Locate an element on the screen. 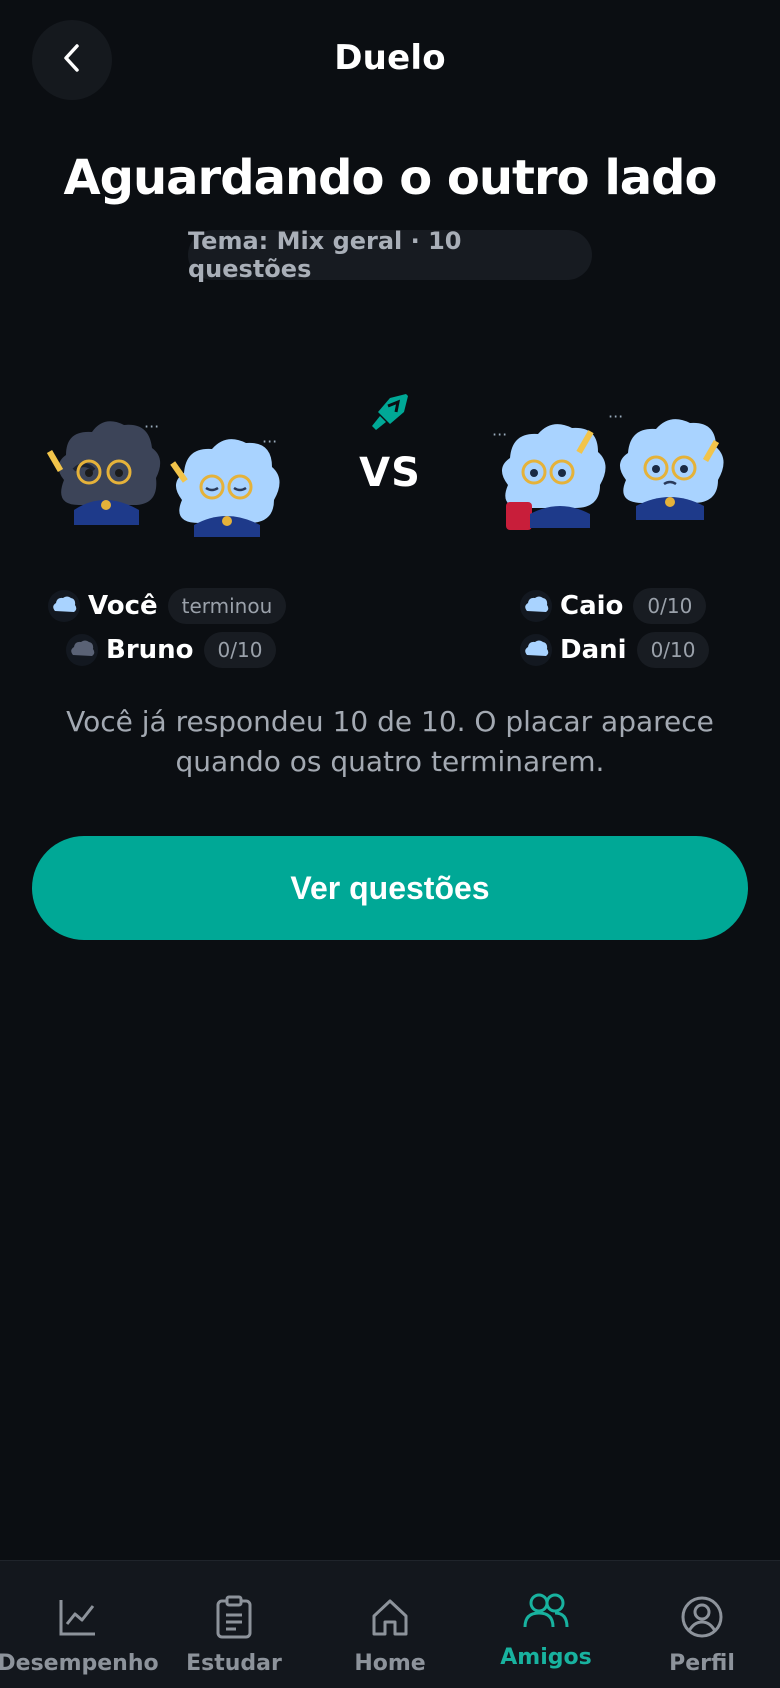 Image resolution: width=780 pixels, height=1688 pixels. users-icon is located at coordinates (546, 1611).